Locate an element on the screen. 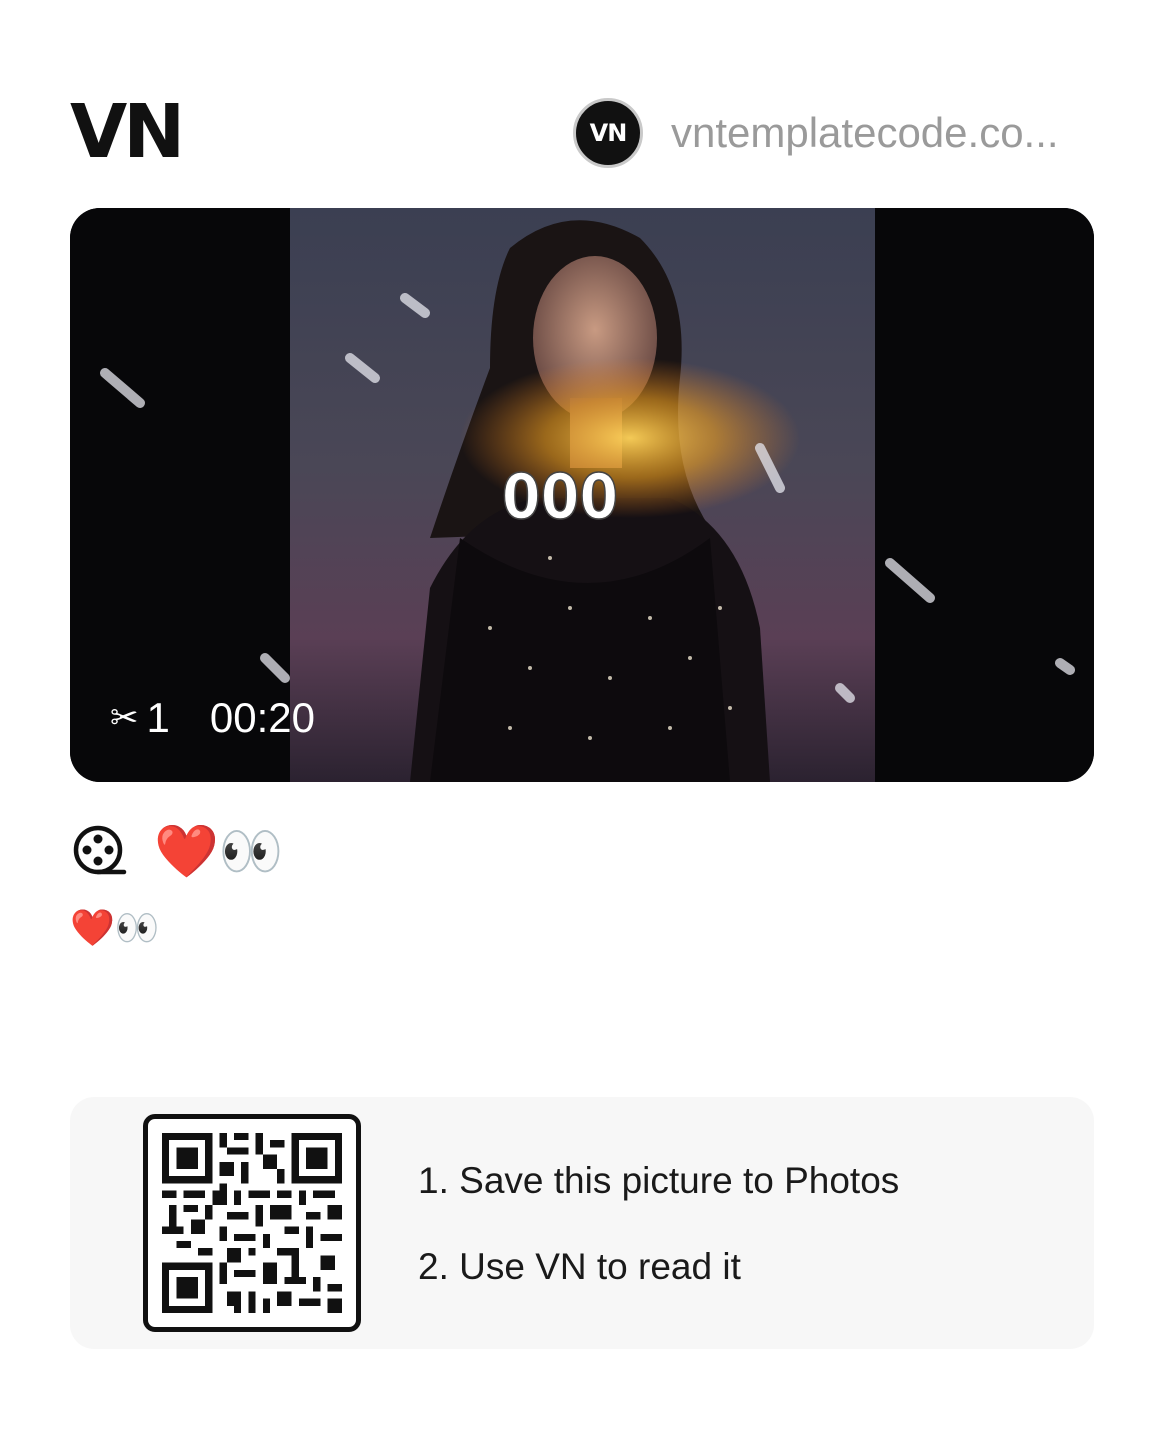 This screenshot has width=1164, height=1454. clip-count: 1 is located at coordinates (158, 717).